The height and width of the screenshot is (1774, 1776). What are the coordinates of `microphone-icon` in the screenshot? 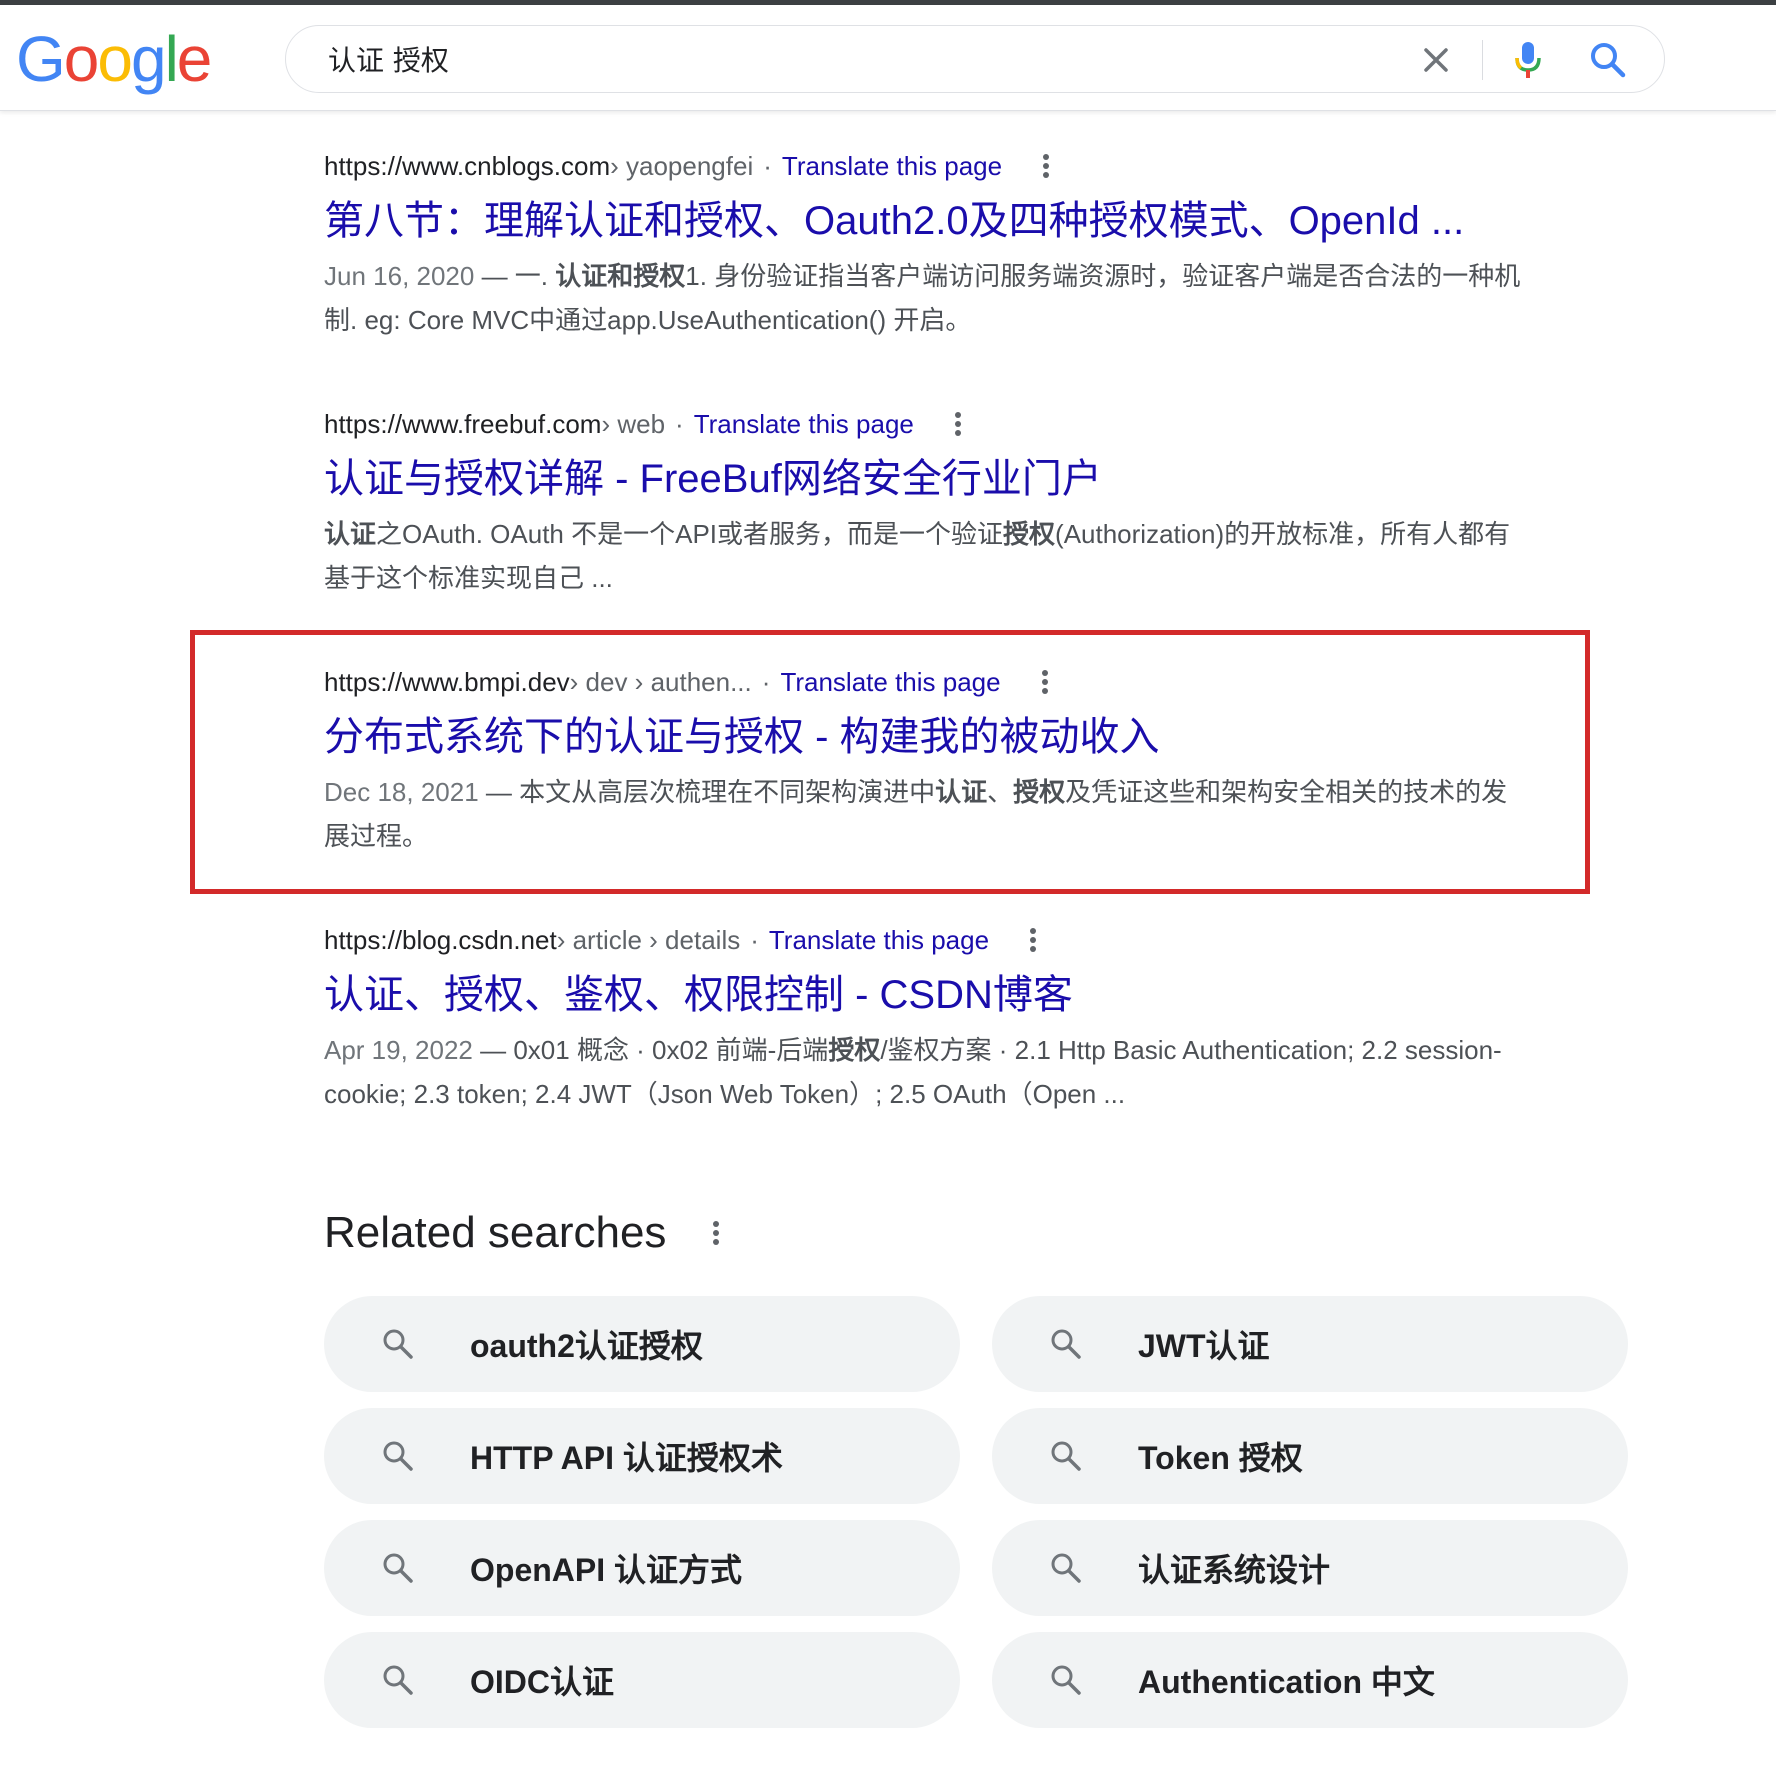 It's located at (1528, 60).